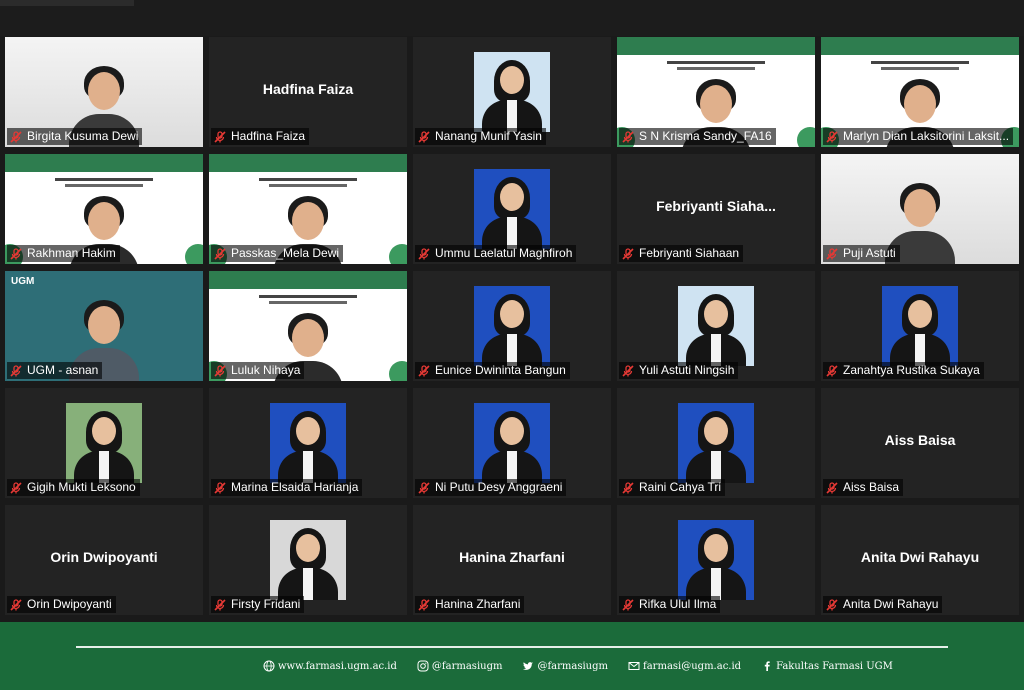 The image size is (1024, 690). I want to click on participant-name-label: Orin Dwipoyanti, so click(61, 604).